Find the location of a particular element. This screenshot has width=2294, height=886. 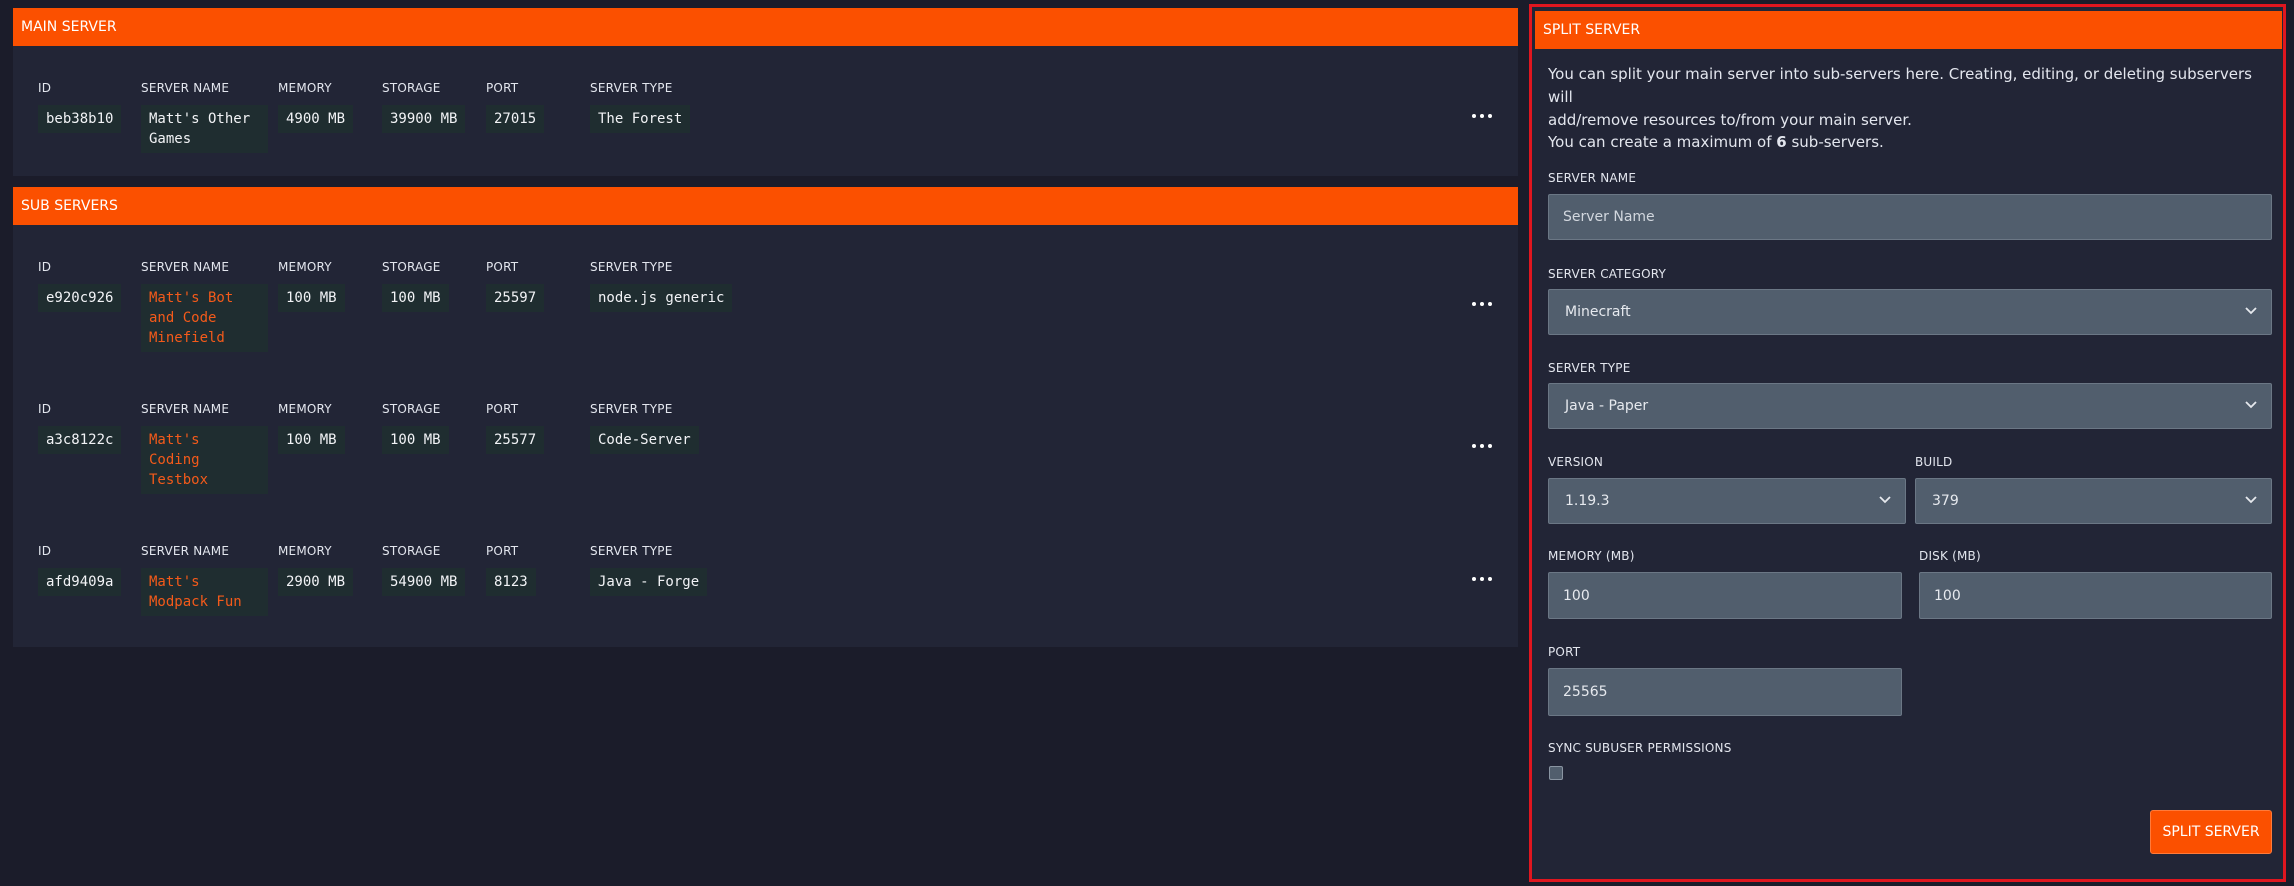

disk-input: 100 is located at coordinates (2095, 595).